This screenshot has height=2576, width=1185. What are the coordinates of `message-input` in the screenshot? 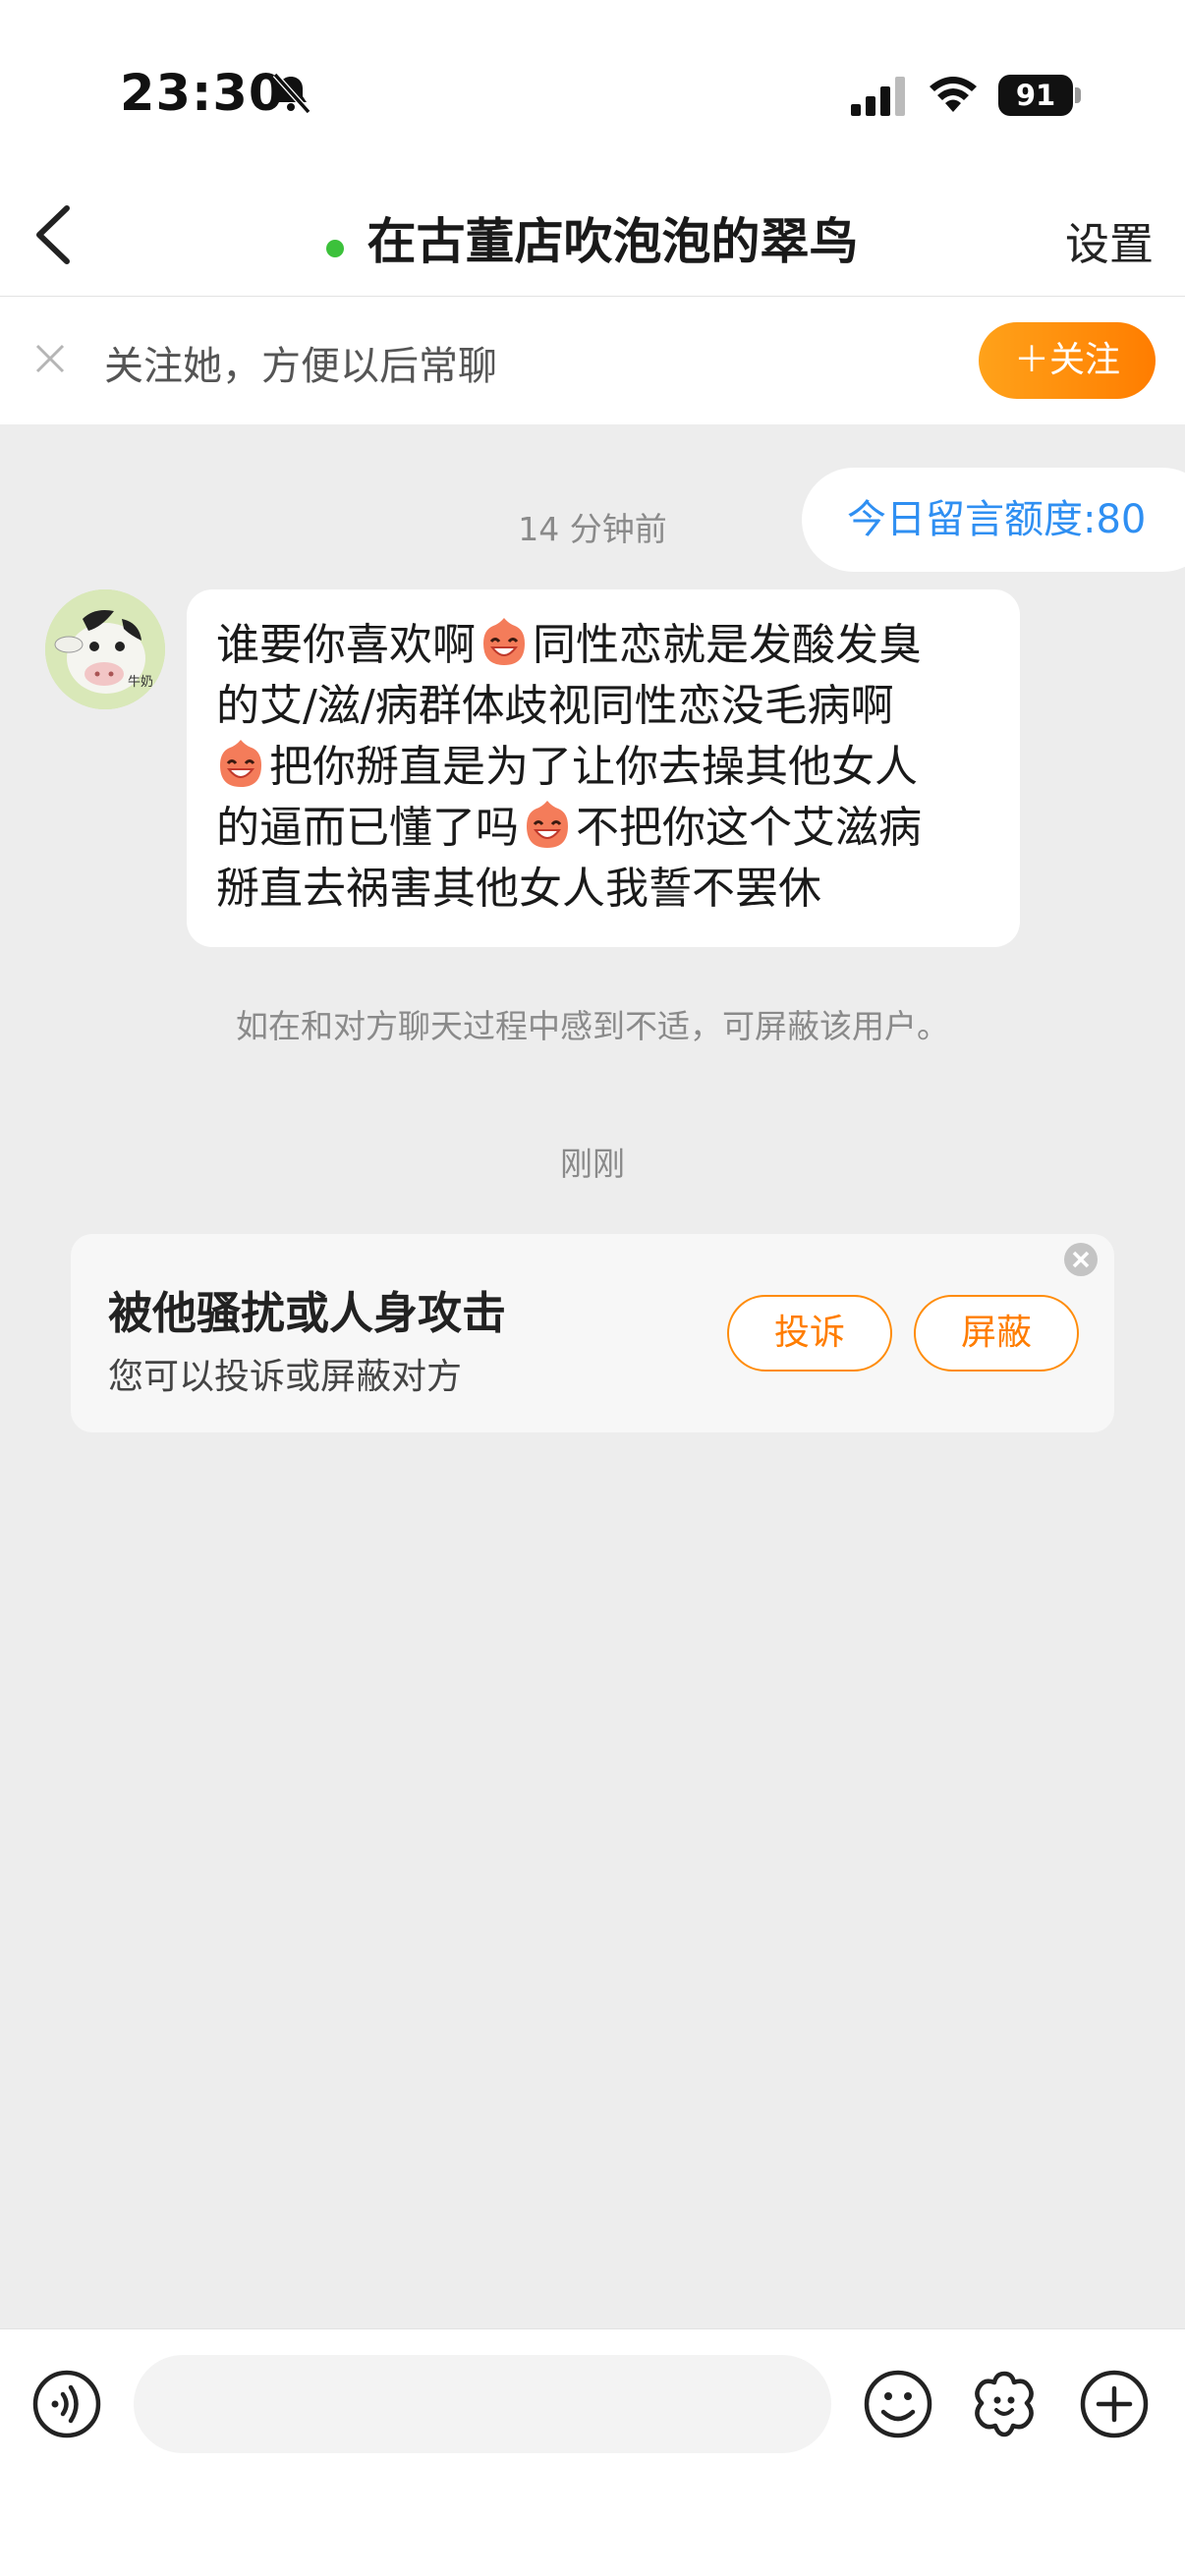 It's located at (483, 2404).